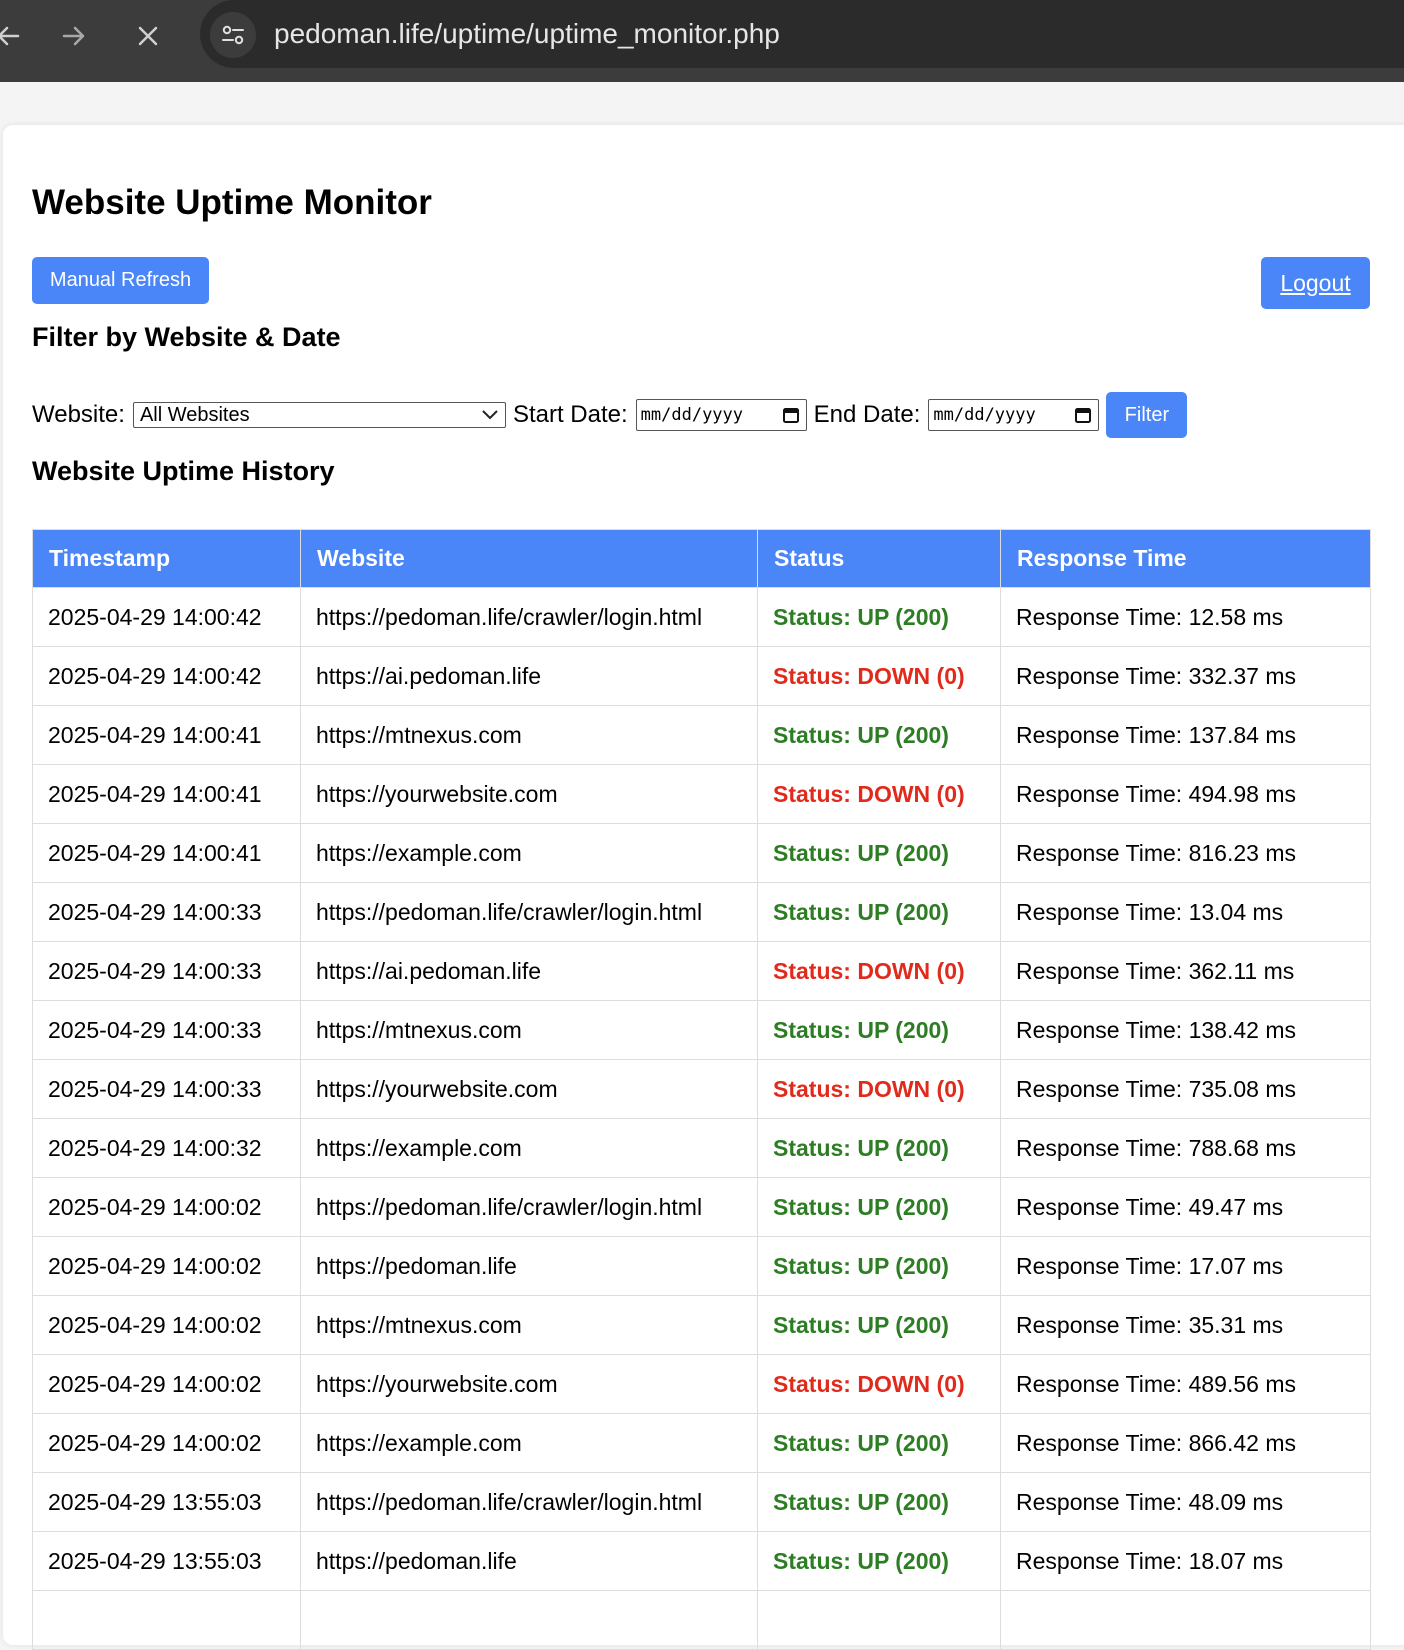 This screenshot has height=1650, width=1404. I want to click on website-label: Website:, so click(78, 414).